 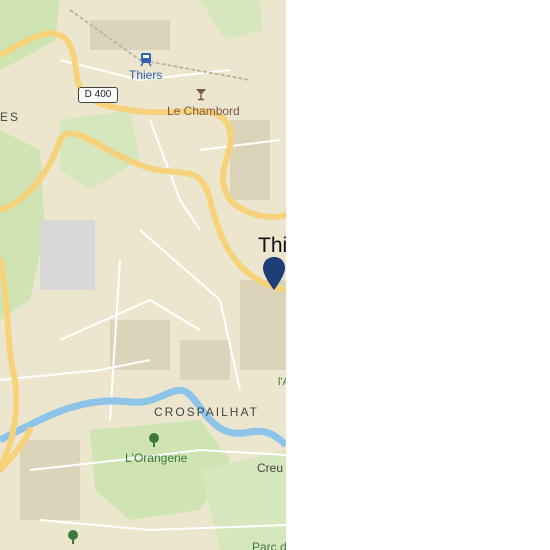 What do you see at coordinates (67, 255) in the screenshot?
I see `industrial-block` at bounding box center [67, 255].